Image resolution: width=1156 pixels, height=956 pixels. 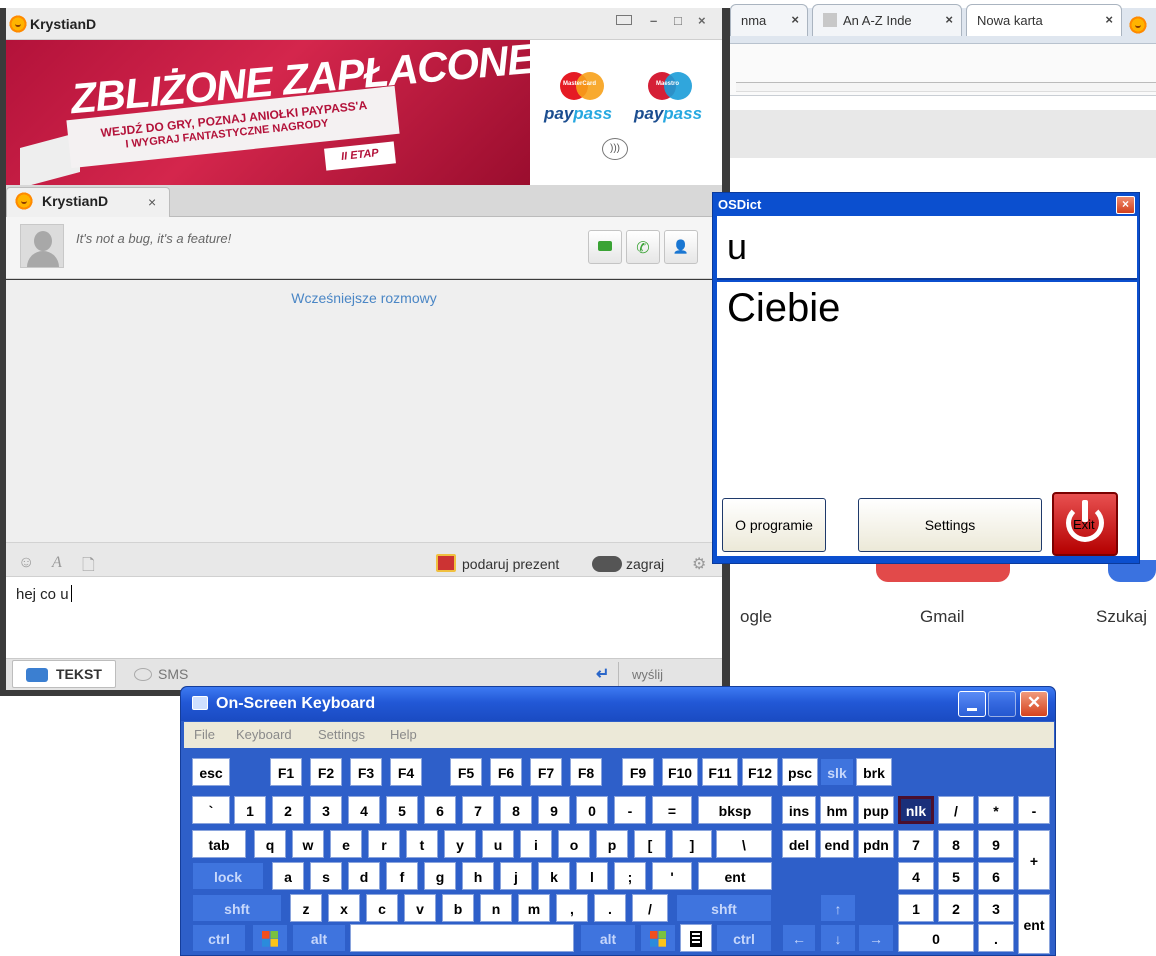 I want to click on key-numpad-5: 5, so click(x=956, y=876).